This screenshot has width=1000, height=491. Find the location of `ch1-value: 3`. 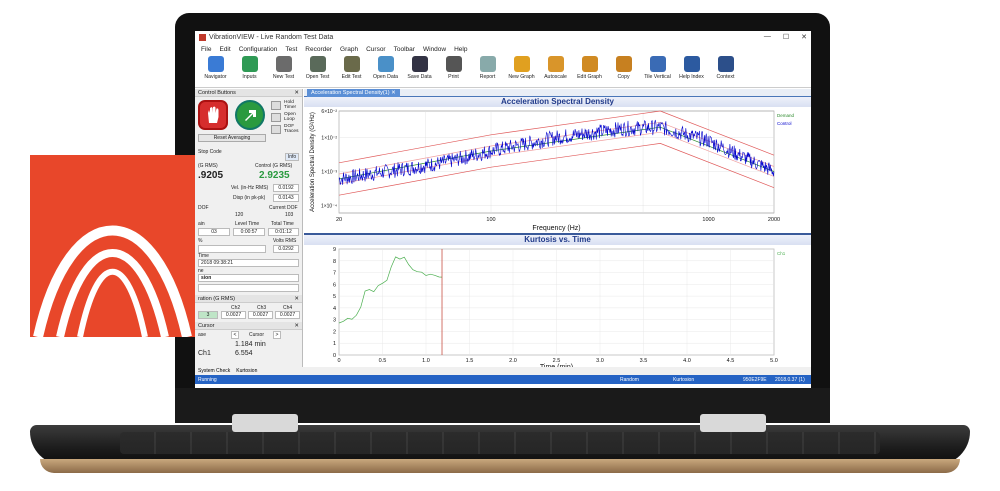

ch1-value: 3 is located at coordinates (208, 315).